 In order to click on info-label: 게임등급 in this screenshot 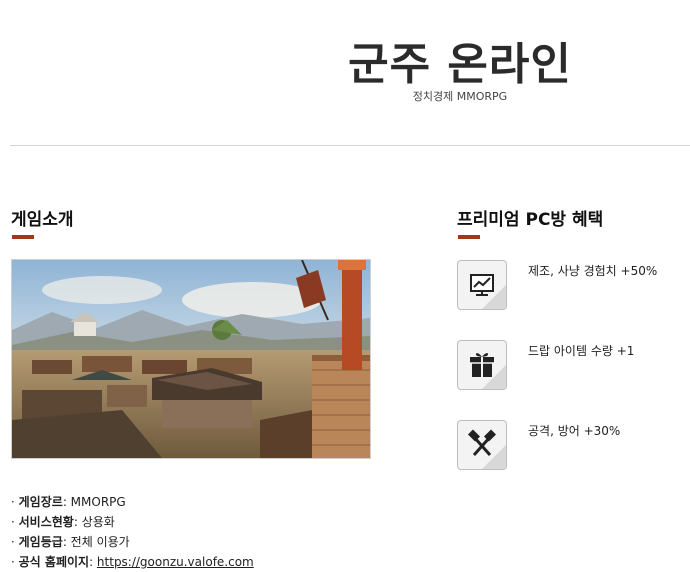, I will do `click(40, 542)`.